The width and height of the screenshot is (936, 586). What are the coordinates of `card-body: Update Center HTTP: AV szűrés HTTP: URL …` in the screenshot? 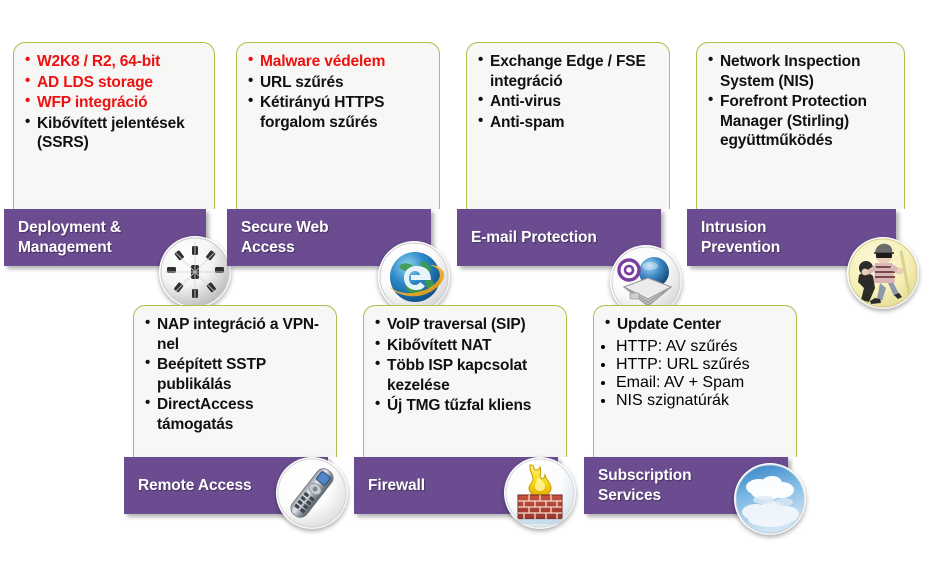 It's located at (695, 381).